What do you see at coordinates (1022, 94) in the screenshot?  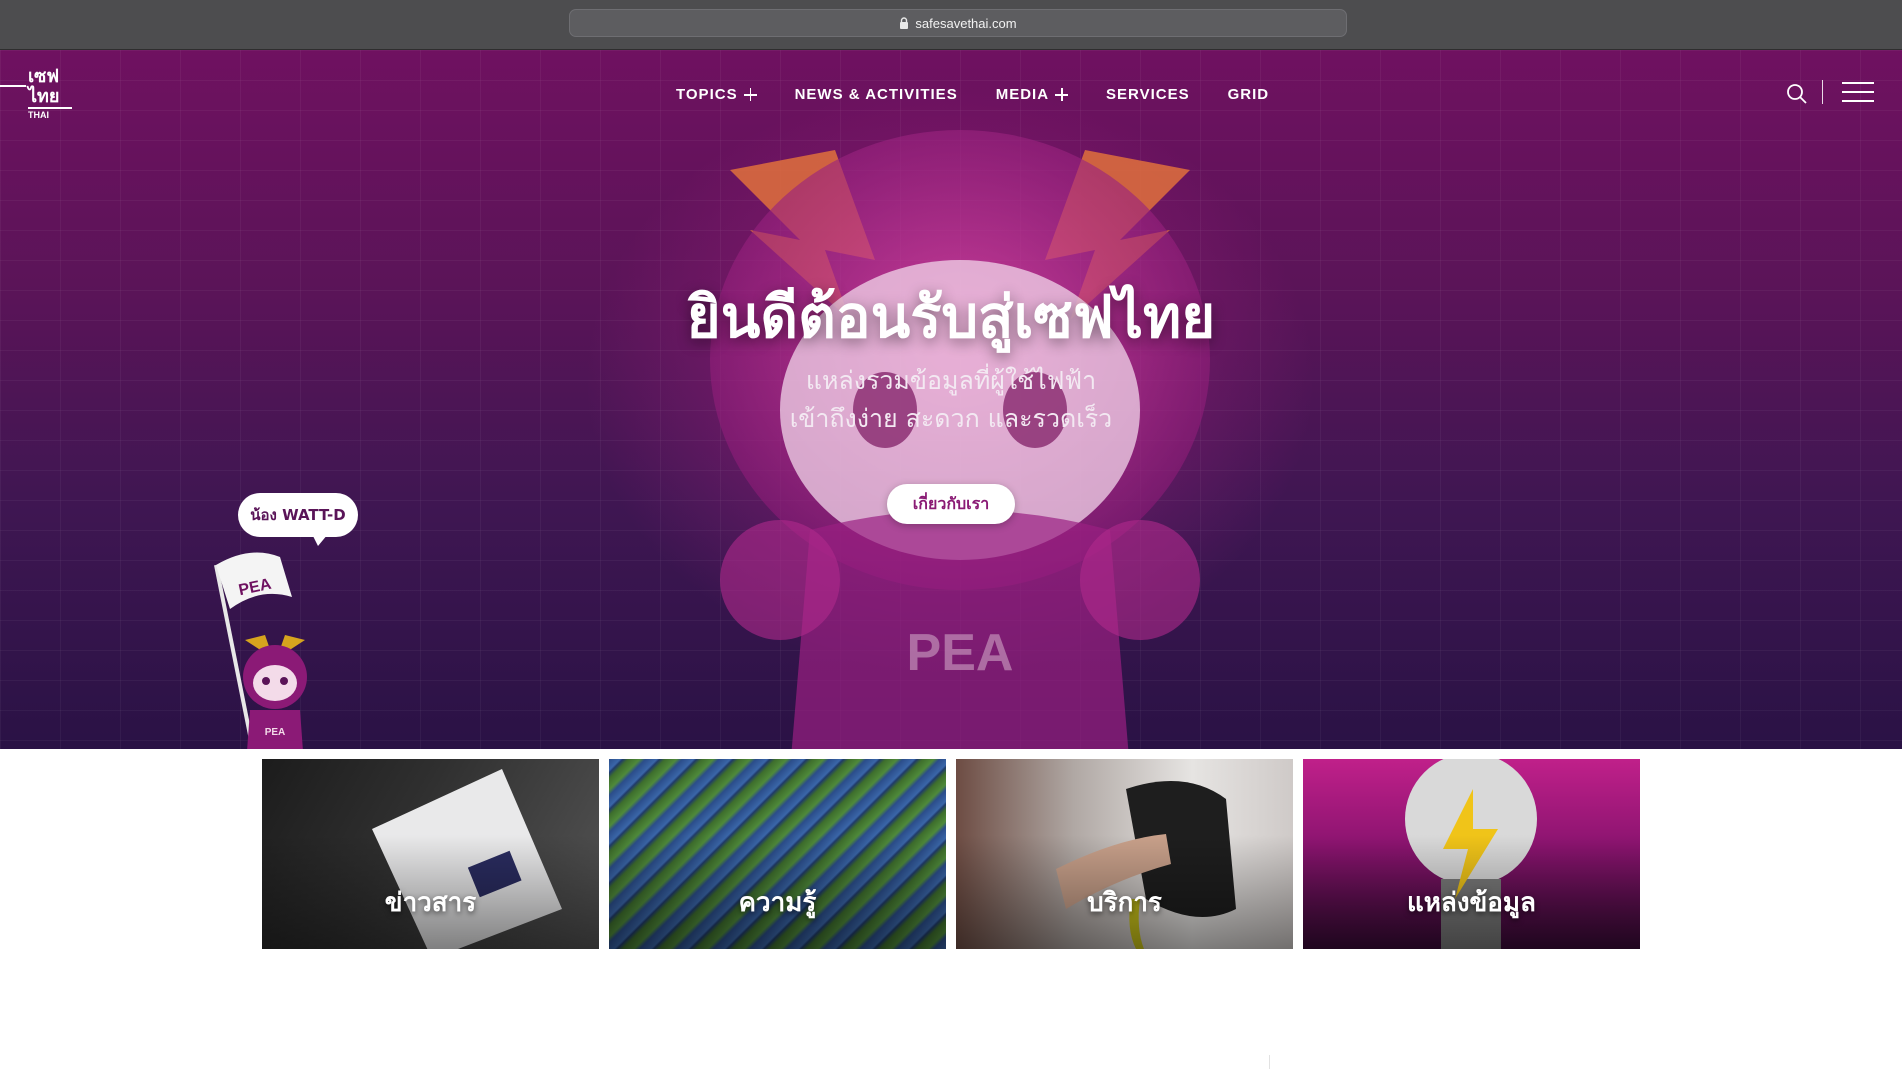 I see `nav-media-label: MEDIA` at bounding box center [1022, 94].